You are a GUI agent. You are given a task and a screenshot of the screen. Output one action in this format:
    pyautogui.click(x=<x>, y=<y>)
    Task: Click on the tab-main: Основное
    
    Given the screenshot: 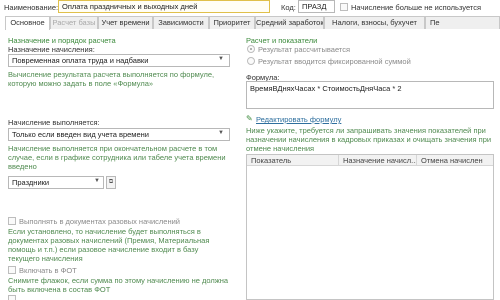 What is the action you would take?
    pyautogui.click(x=27, y=23)
    